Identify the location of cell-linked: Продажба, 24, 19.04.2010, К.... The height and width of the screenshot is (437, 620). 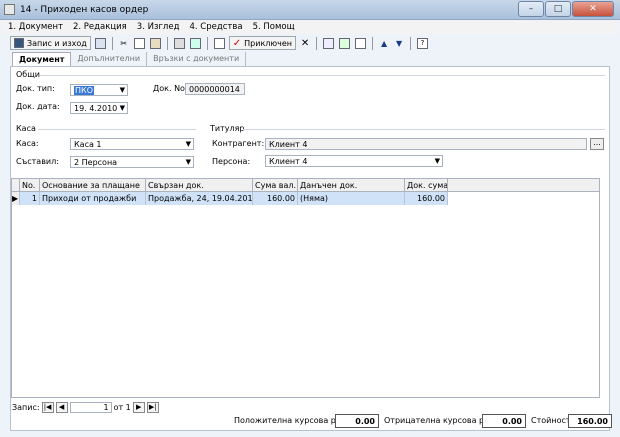
(199, 198).